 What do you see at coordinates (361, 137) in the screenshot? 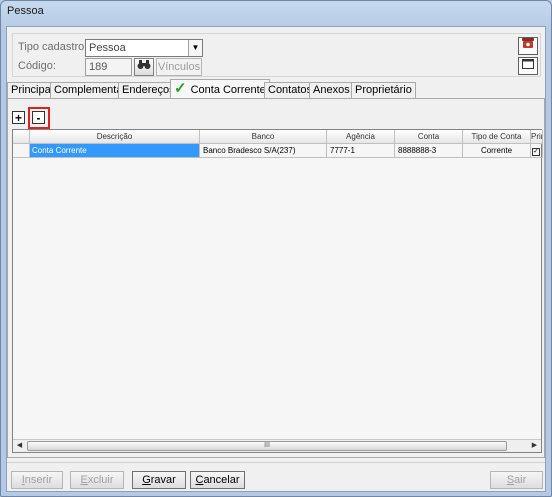
I see `col-agencia: Agência` at bounding box center [361, 137].